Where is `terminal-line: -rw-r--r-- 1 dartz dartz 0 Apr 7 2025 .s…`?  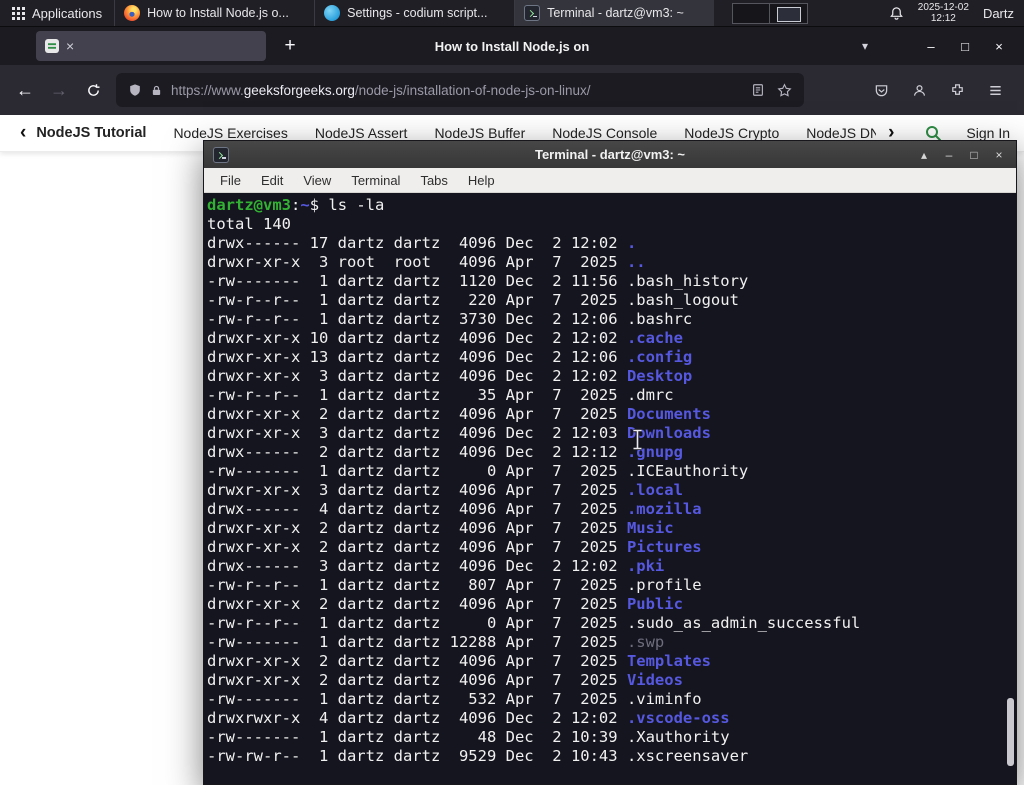
terminal-line: -rw-r--r-- 1 dartz dartz 0 Apr 7 2025 .s… is located at coordinates (534, 623).